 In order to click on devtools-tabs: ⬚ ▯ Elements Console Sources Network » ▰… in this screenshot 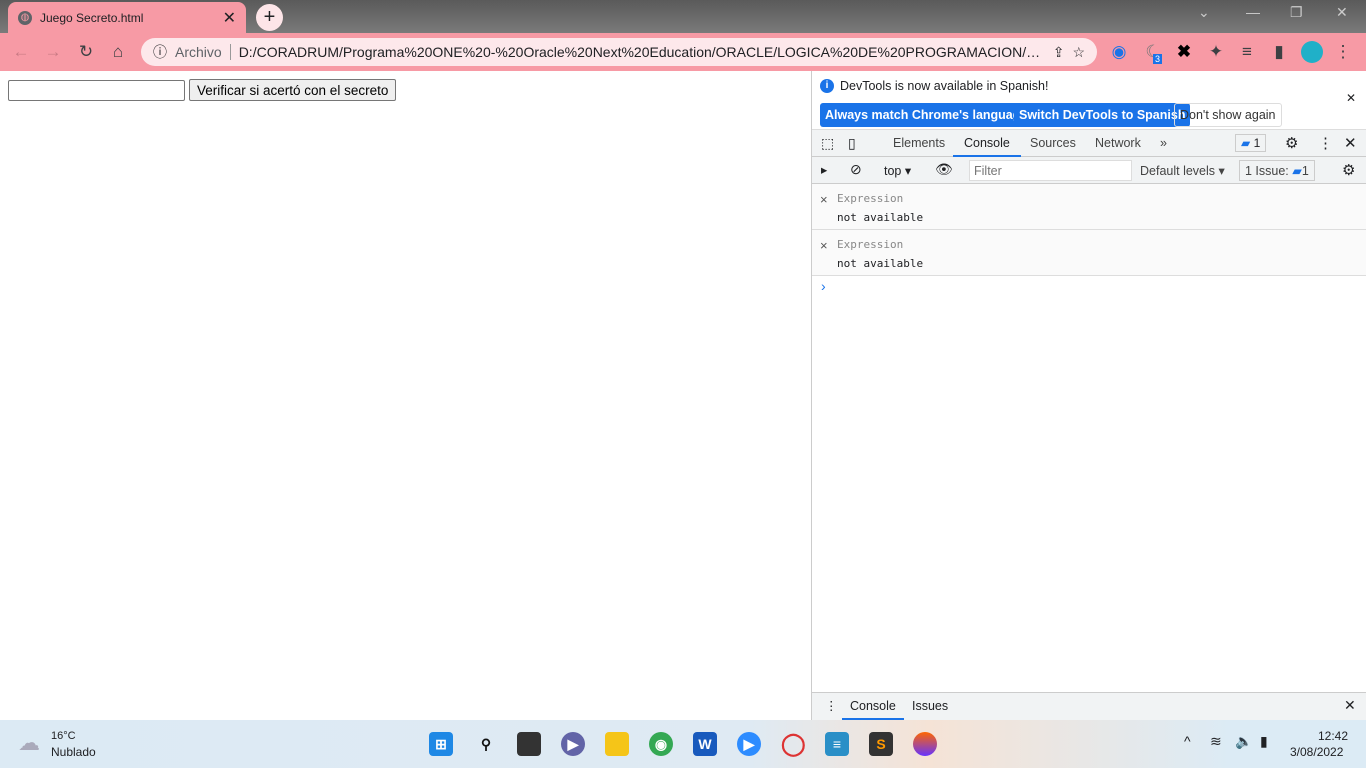, I will do `click(1089, 143)`.